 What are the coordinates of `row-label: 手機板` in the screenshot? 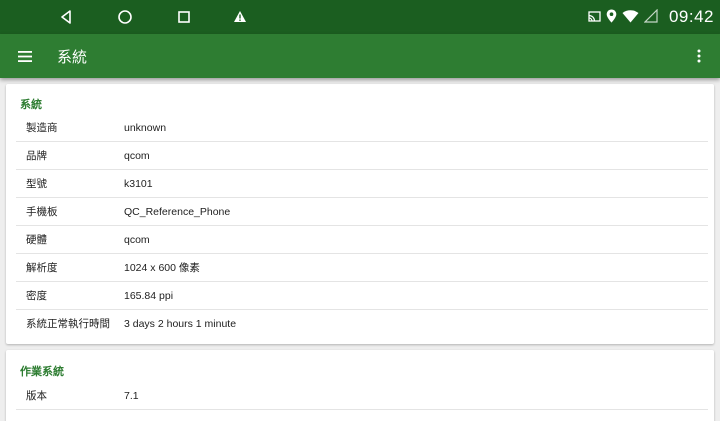 It's located at (42, 212).